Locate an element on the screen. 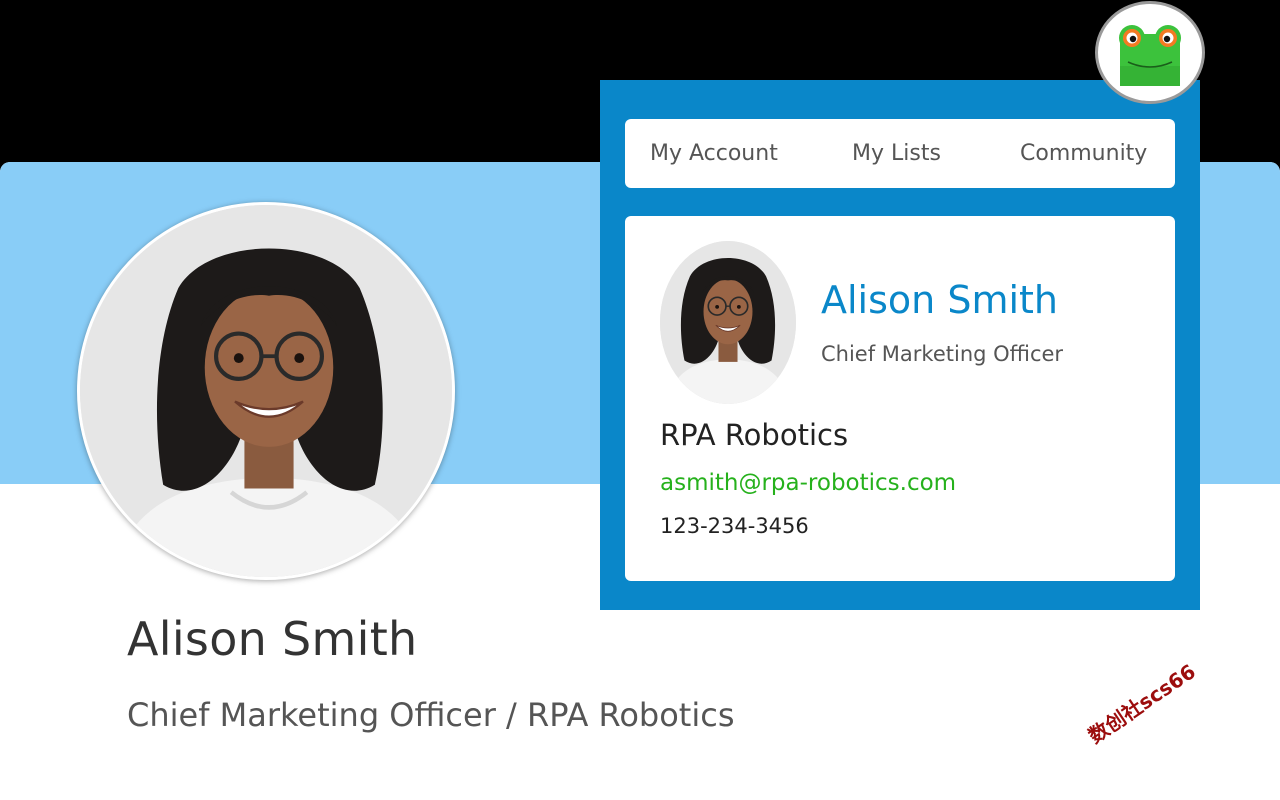  contact-email-link: asmith@rpa-robotics.com is located at coordinates (808, 483).